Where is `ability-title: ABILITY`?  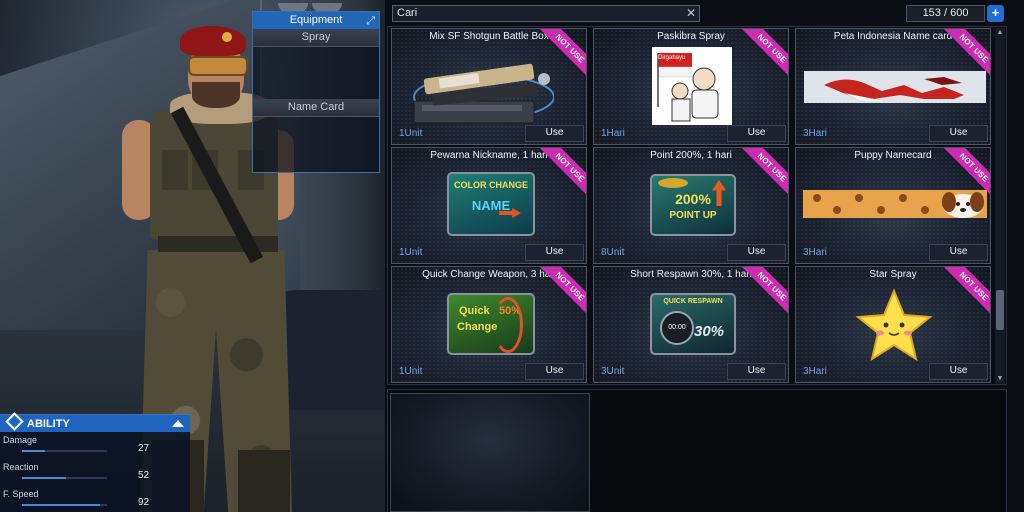 ability-title: ABILITY is located at coordinates (48, 424).